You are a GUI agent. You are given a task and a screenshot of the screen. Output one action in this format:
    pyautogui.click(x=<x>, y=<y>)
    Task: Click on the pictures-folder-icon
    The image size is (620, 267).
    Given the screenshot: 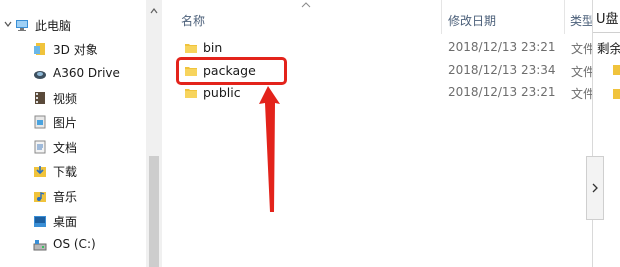 What is the action you would take?
    pyautogui.click(x=40, y=122)
    